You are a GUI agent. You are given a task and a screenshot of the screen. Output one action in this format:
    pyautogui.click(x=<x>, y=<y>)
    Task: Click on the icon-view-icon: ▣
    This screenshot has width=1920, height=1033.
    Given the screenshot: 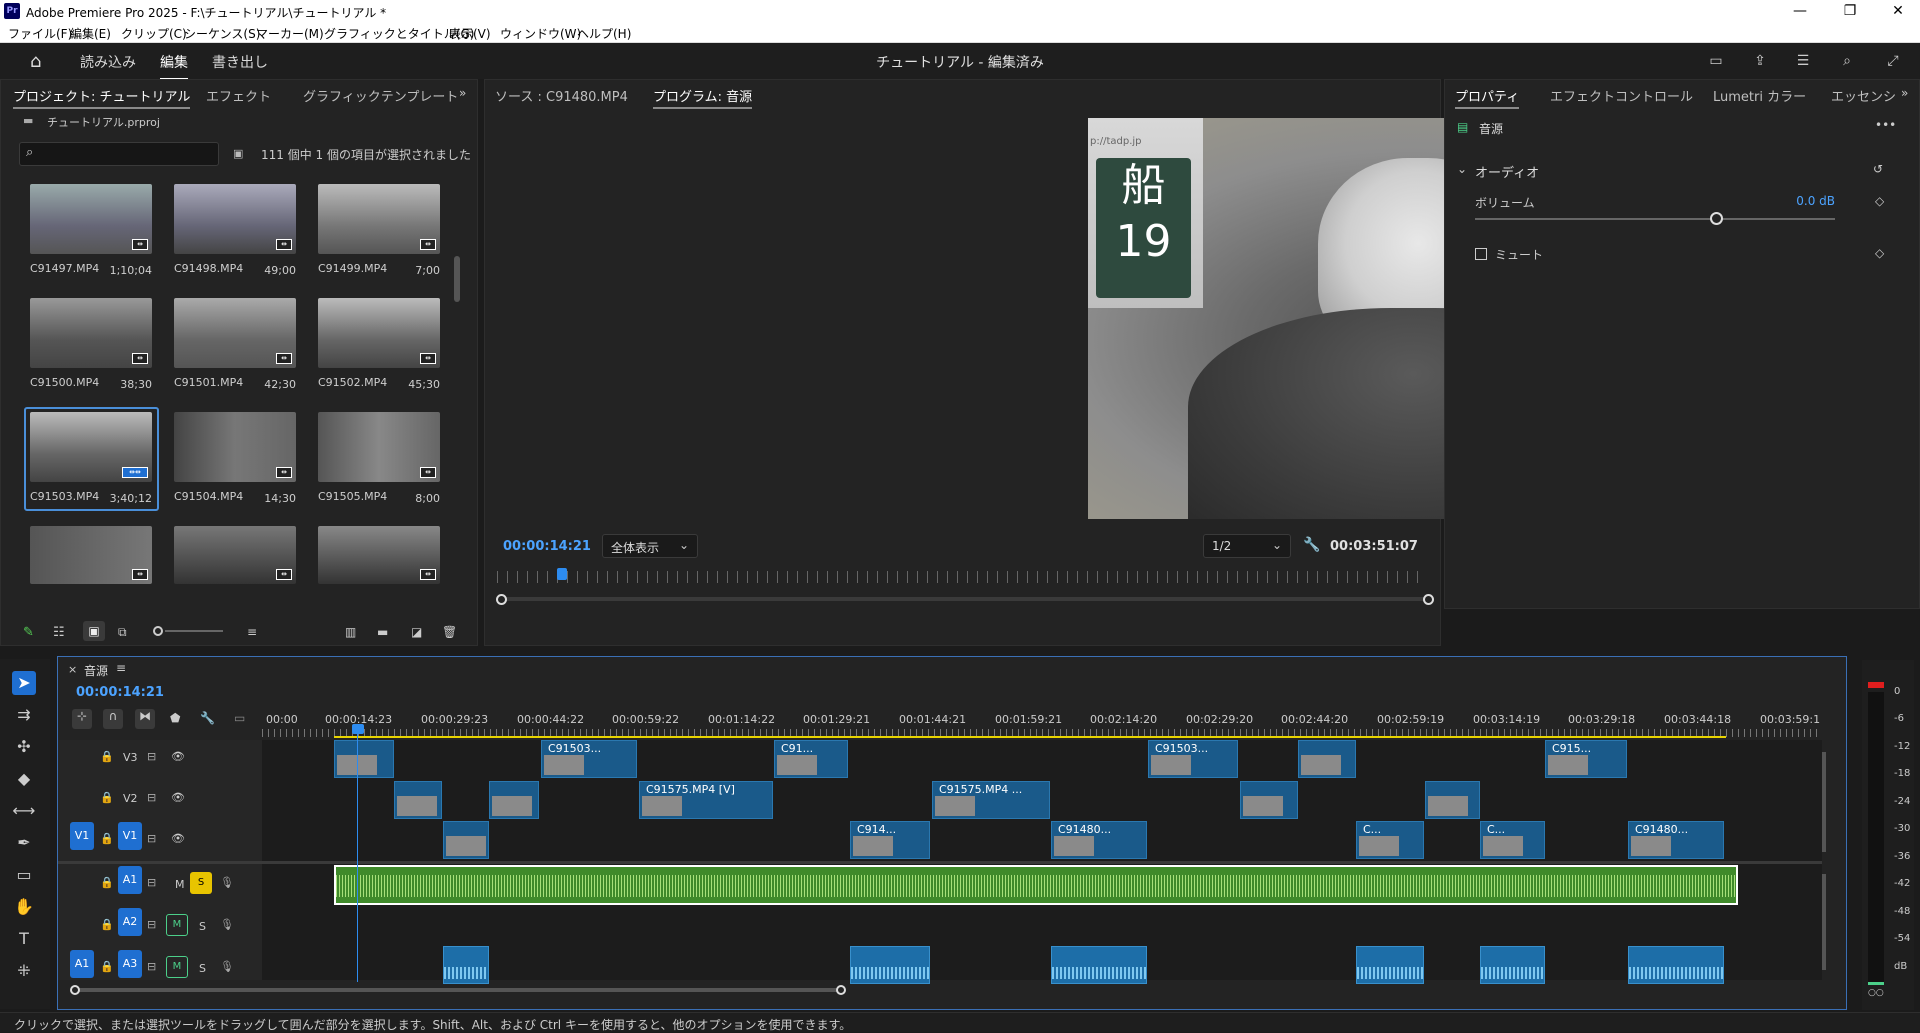 What is the action you would take?
    pyautogui.click(x=94, y=631)
    